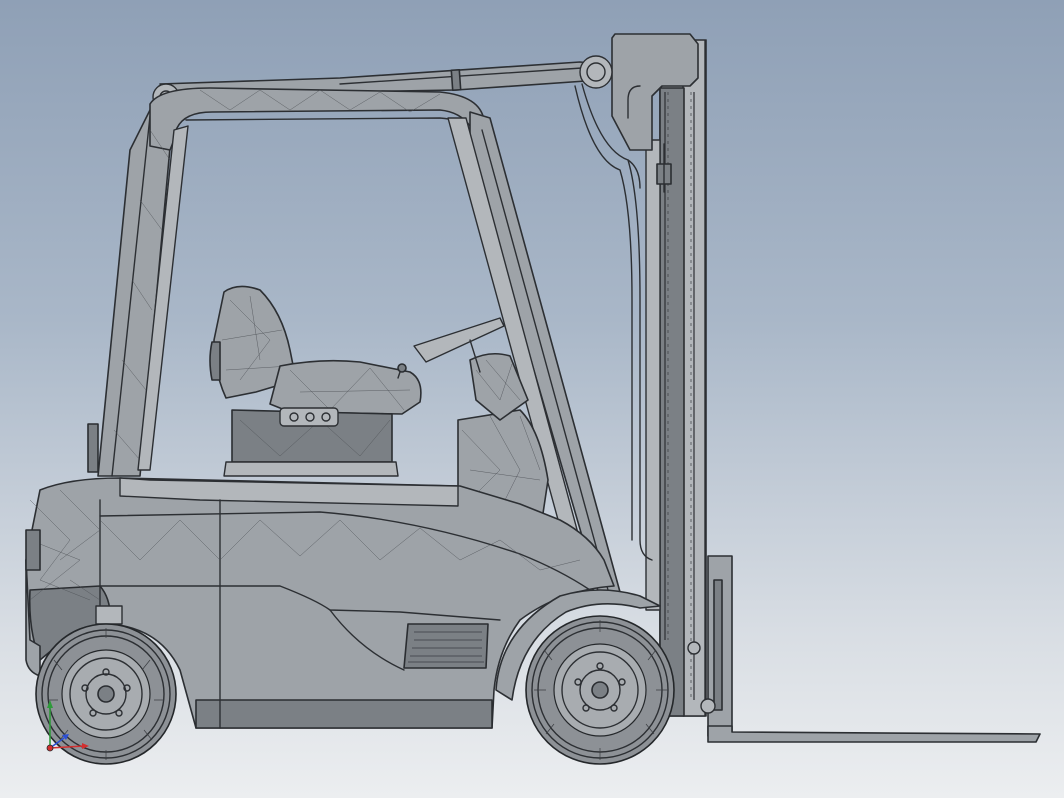  What do you see at coordinates (874, 734) in the screenshot?
I see `fork-tine` at bounding box center [874, 734].